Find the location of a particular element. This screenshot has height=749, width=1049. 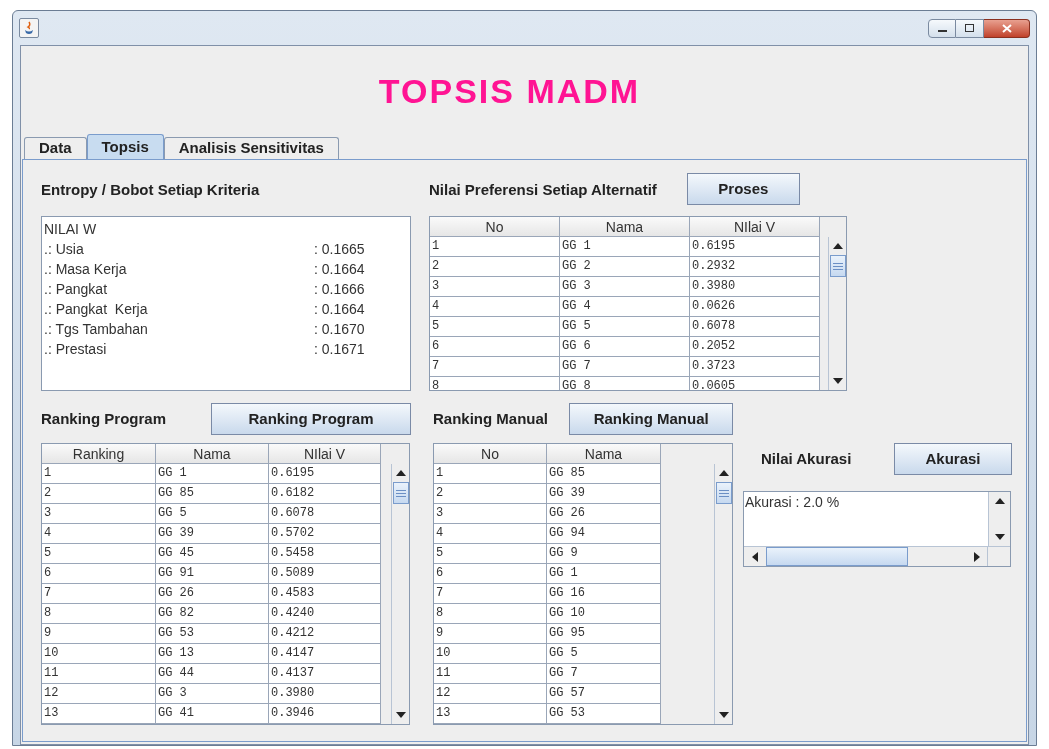

table-cell: 0.0605 is located at coordinates (755, 383).